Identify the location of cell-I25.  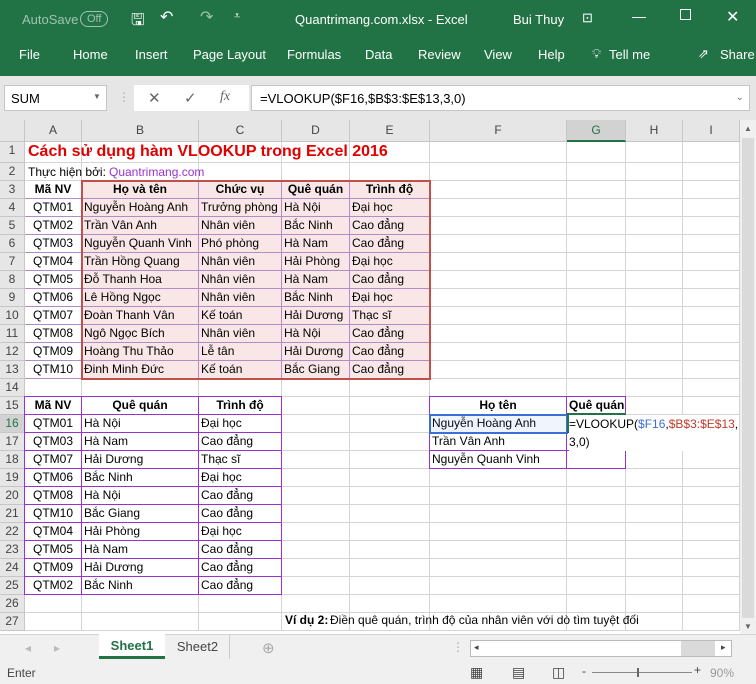
(711, 586).